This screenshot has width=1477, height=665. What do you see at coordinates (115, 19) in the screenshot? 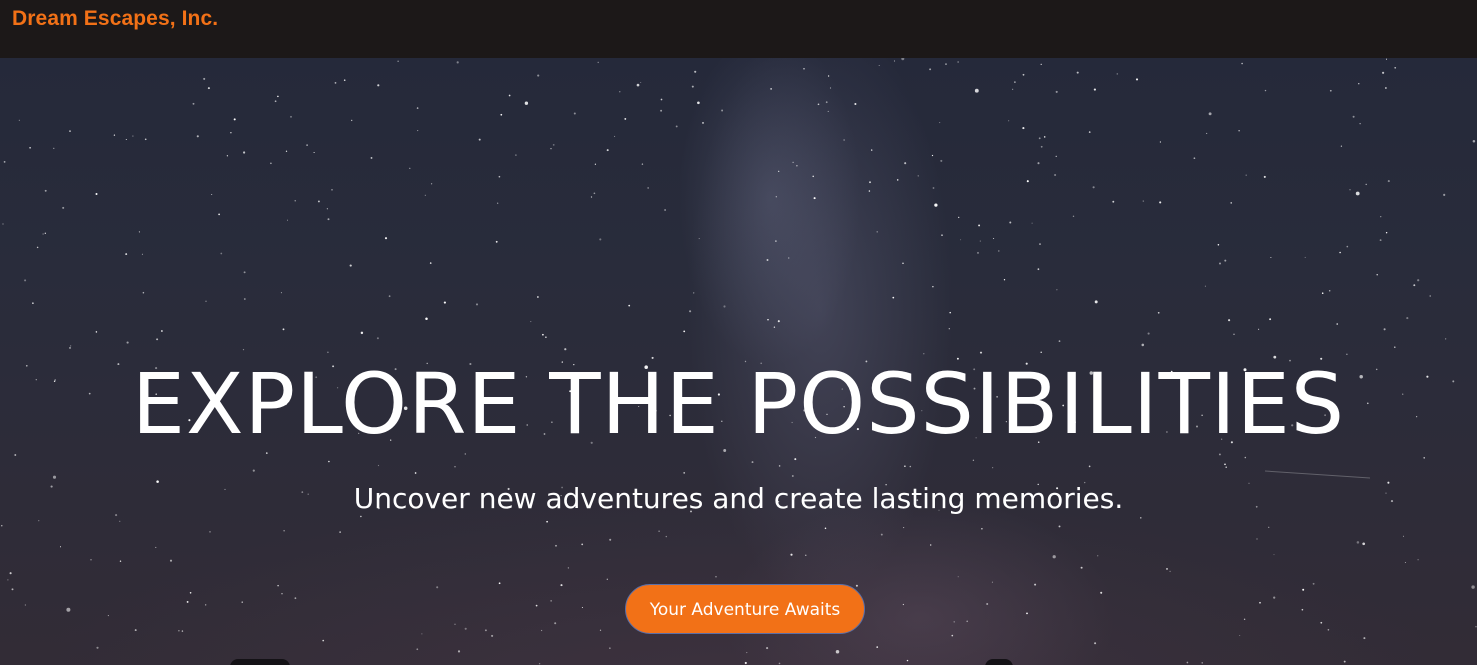
I see `brand-logo-link: Dream Escapes, Inc.` at bounding box center [115, 19].